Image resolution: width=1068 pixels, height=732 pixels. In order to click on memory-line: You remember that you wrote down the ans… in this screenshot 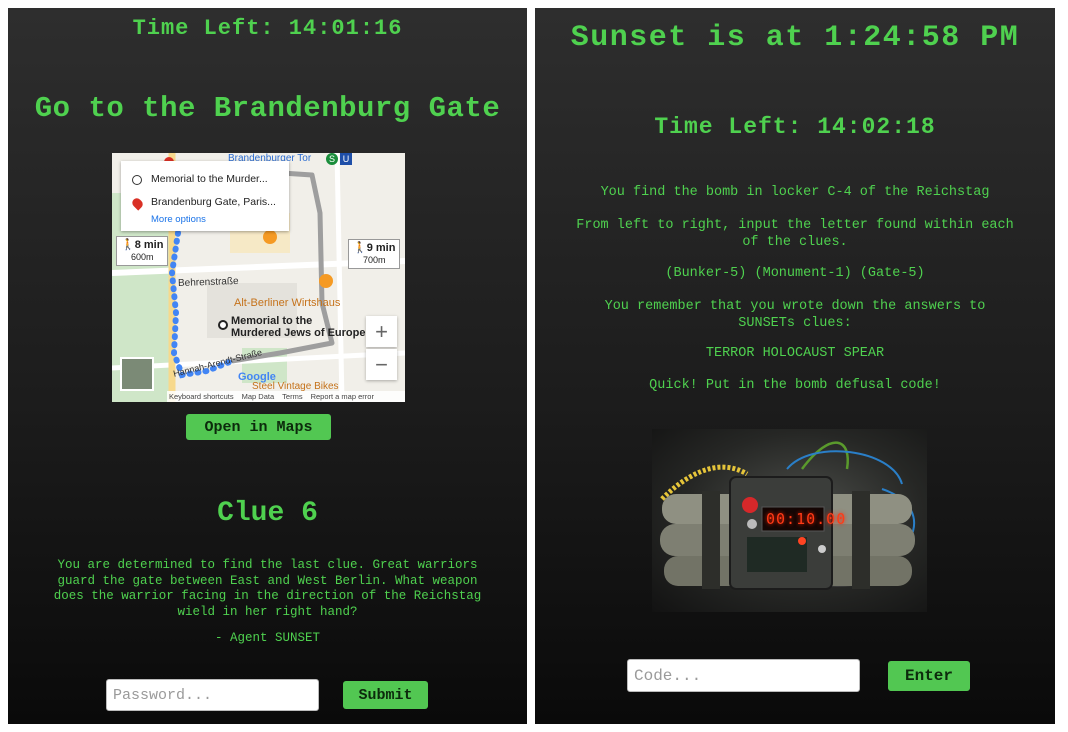, I will do `click(795, 306)`.